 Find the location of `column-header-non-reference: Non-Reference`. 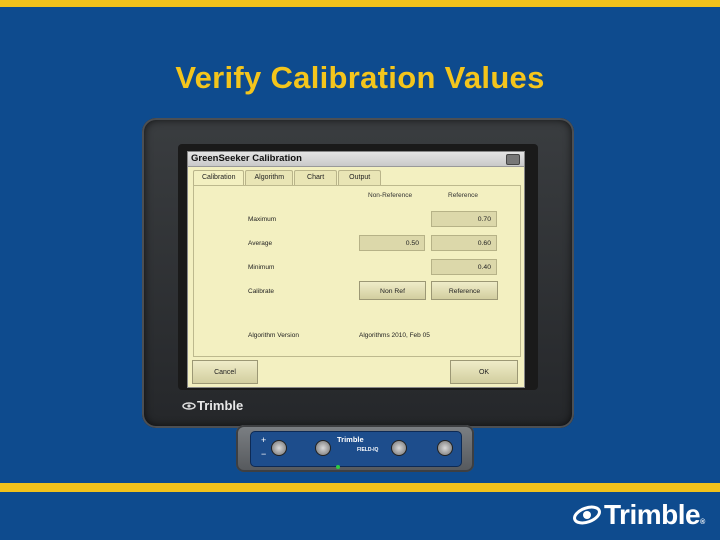

column-header-non-reference: Non-Reference is located at coordinates (390, 195).